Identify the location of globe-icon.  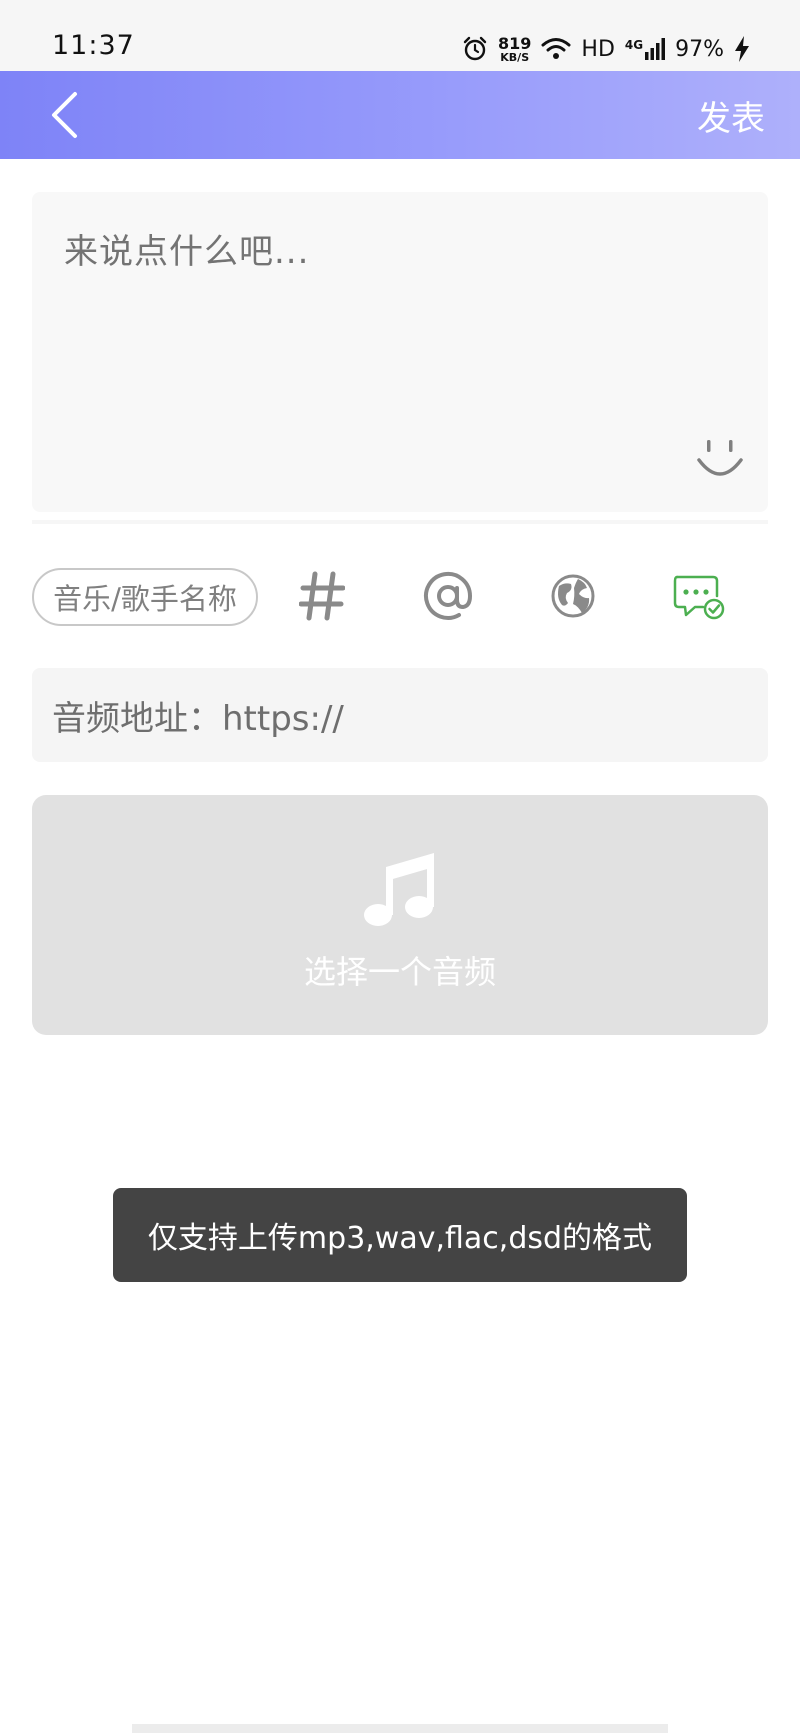
(573, 596).